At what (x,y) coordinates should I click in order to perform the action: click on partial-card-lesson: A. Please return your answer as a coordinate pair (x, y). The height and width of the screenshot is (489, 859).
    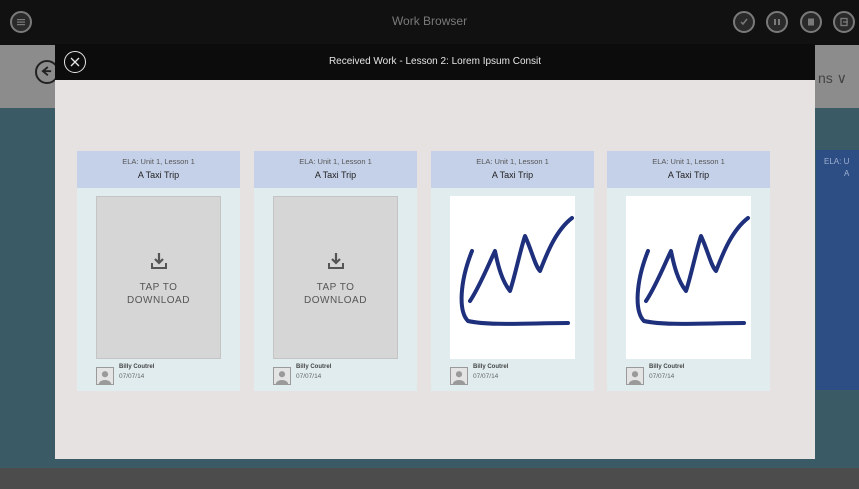
    Looking at the image, I should click on (847, 173).